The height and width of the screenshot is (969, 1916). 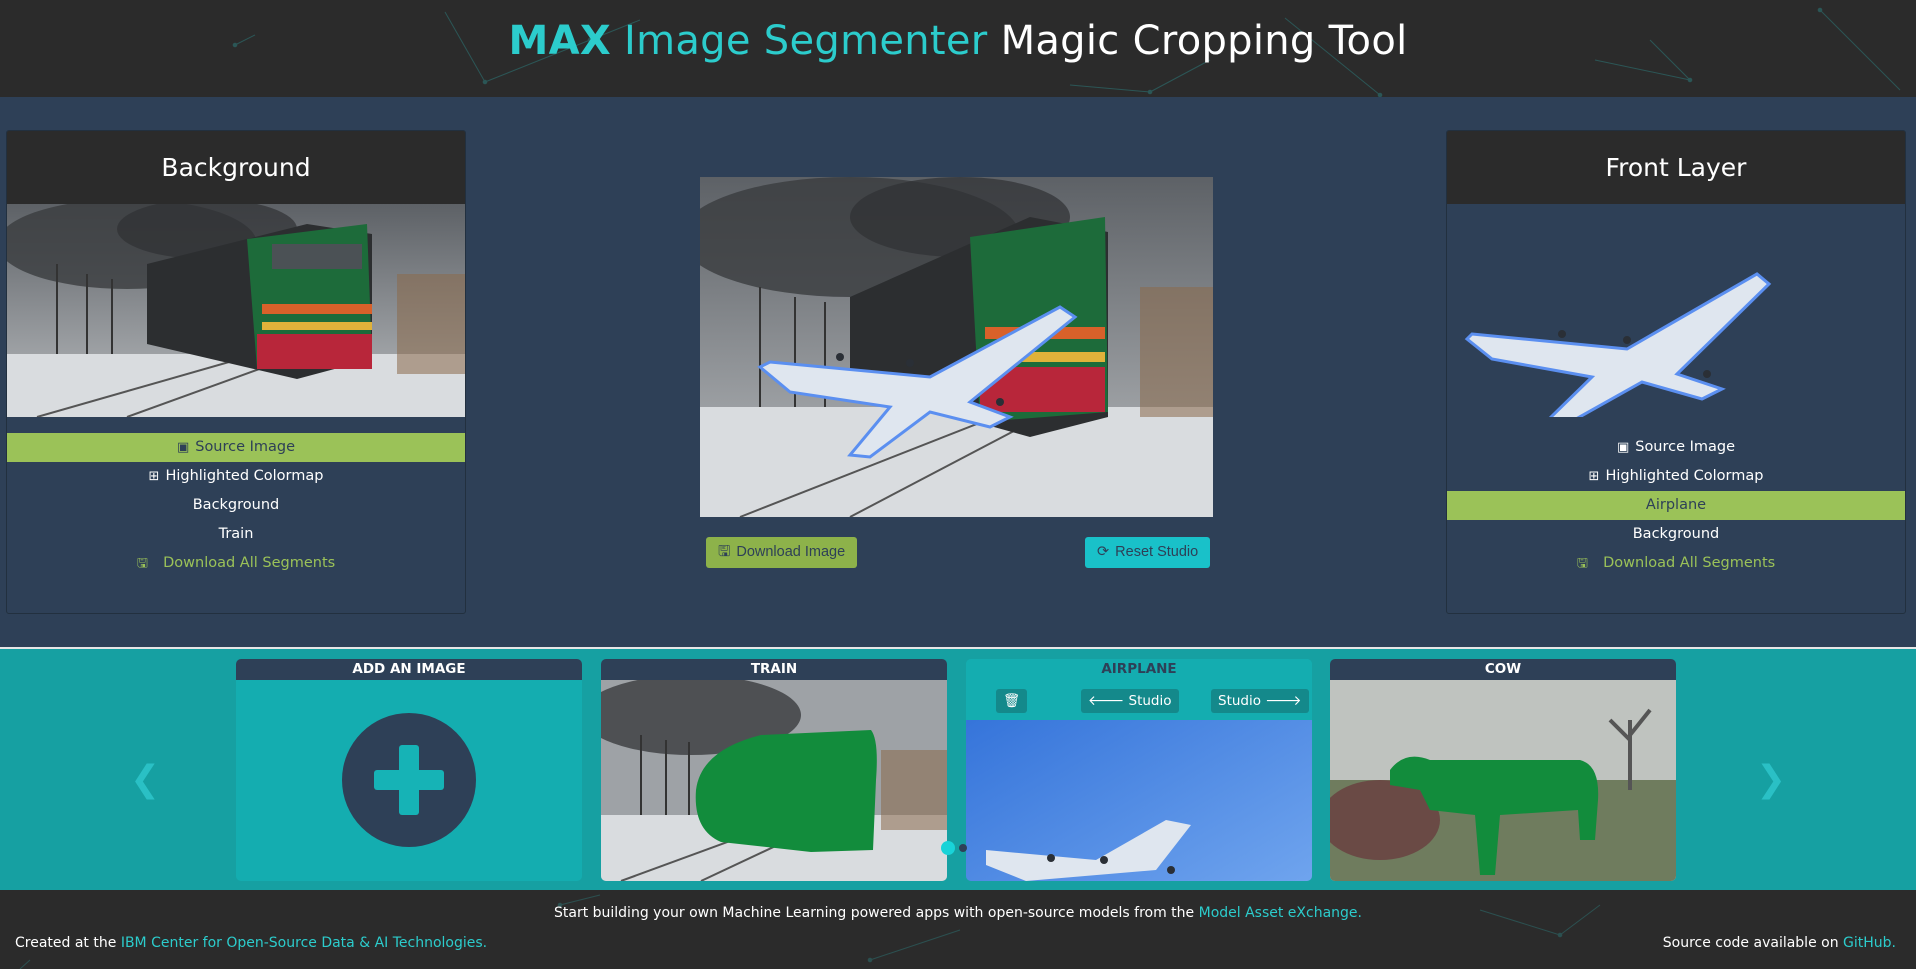 What do you see at coordinates (1260, 701) in the screenshot?
I see `send-to-right-studio-button: Studio 🡒` at bounding box center [1260, 701].